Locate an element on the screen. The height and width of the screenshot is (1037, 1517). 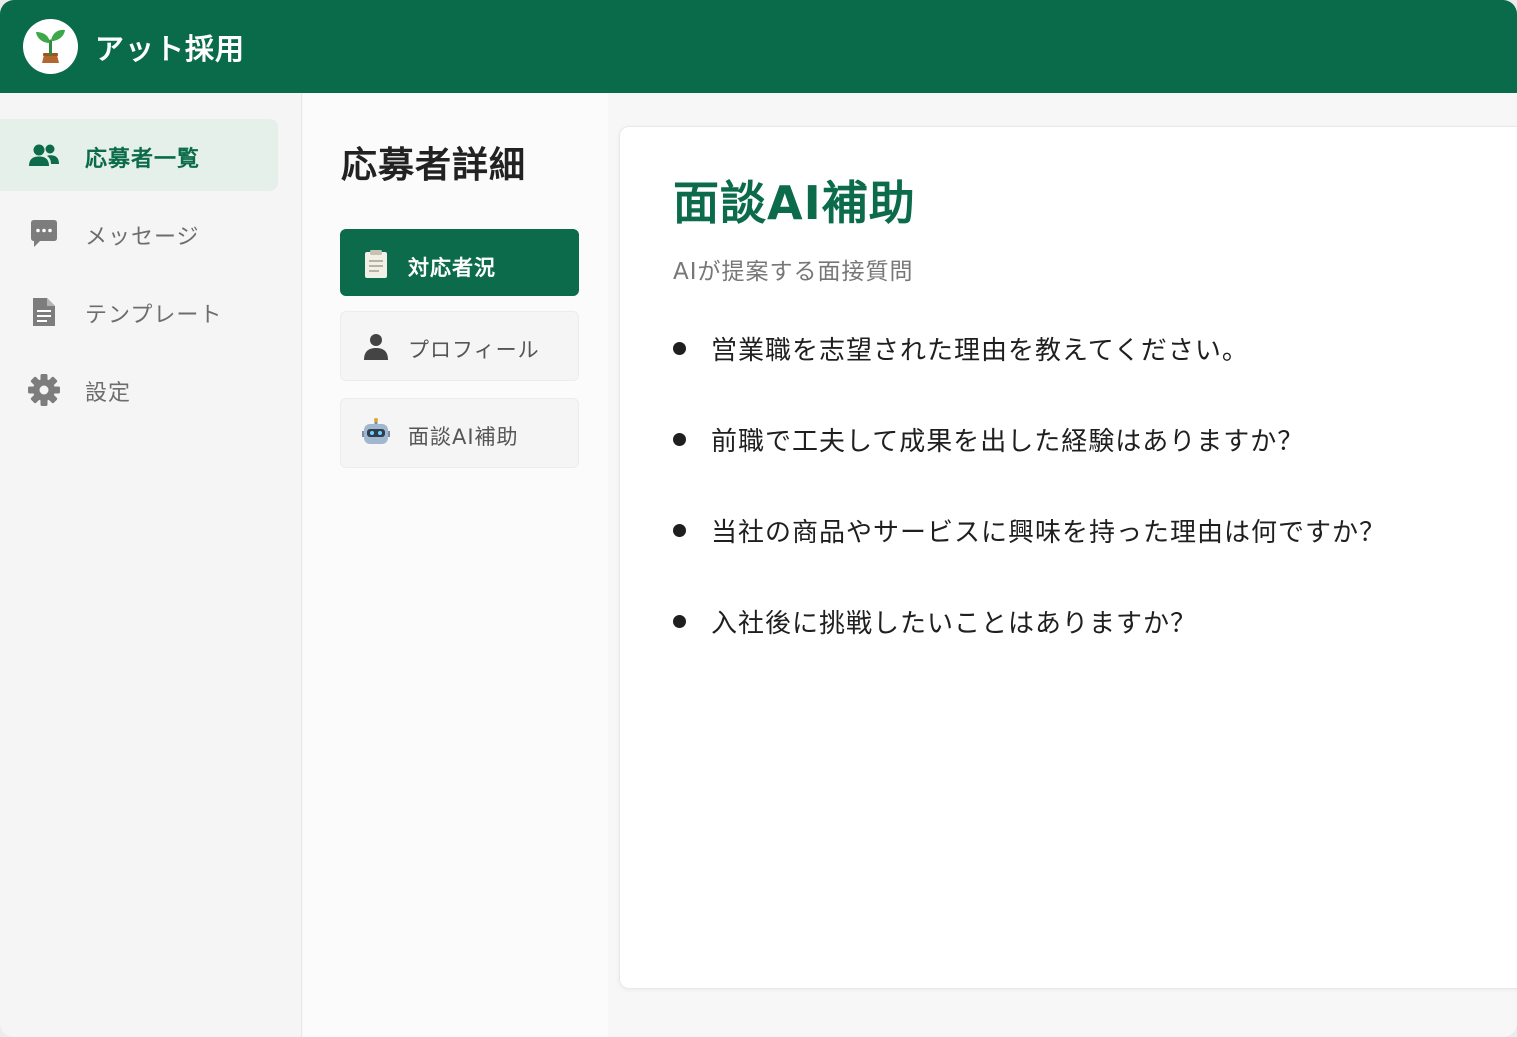
robot-icon is located at coordinates (376, 433).